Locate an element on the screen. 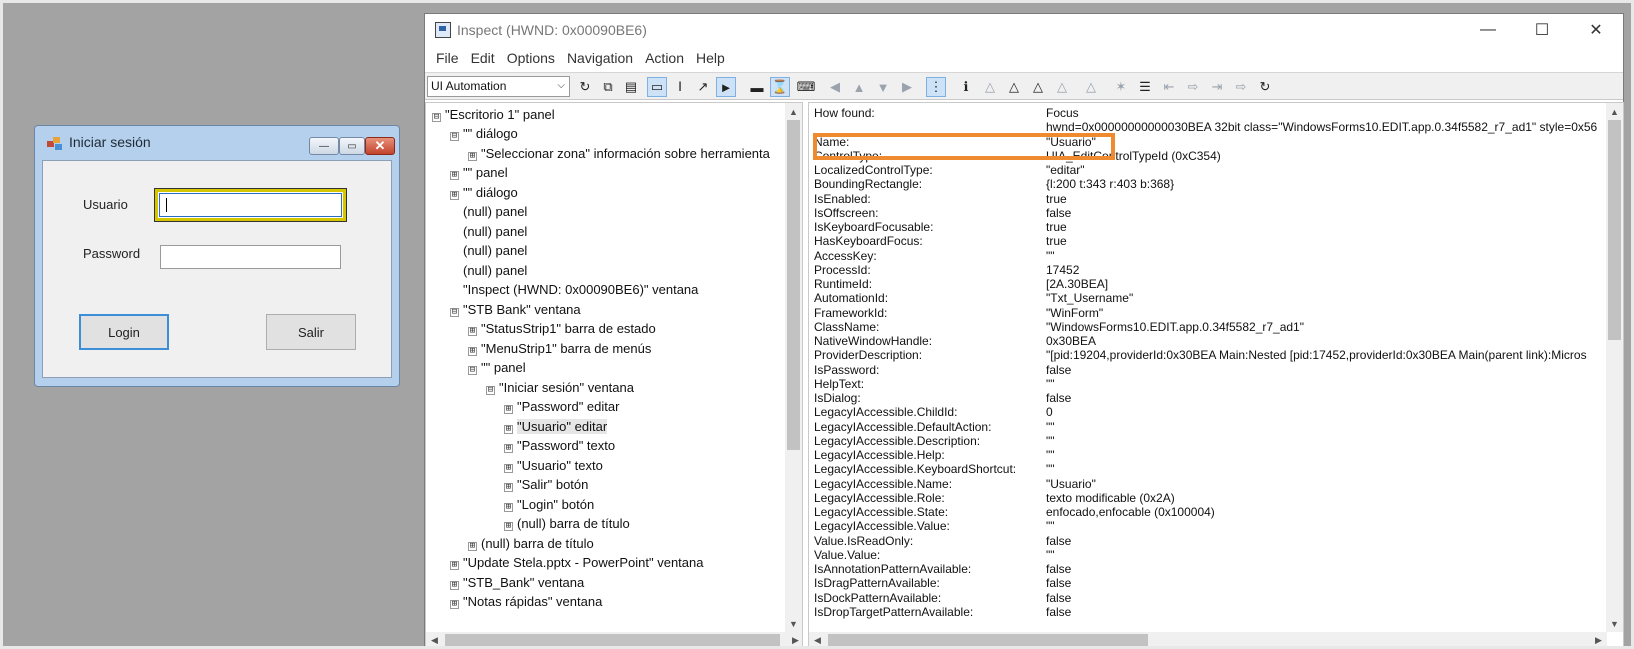  props-vertical-scrollbar: ▲ ▼ is located at coordinates (1614, 367).